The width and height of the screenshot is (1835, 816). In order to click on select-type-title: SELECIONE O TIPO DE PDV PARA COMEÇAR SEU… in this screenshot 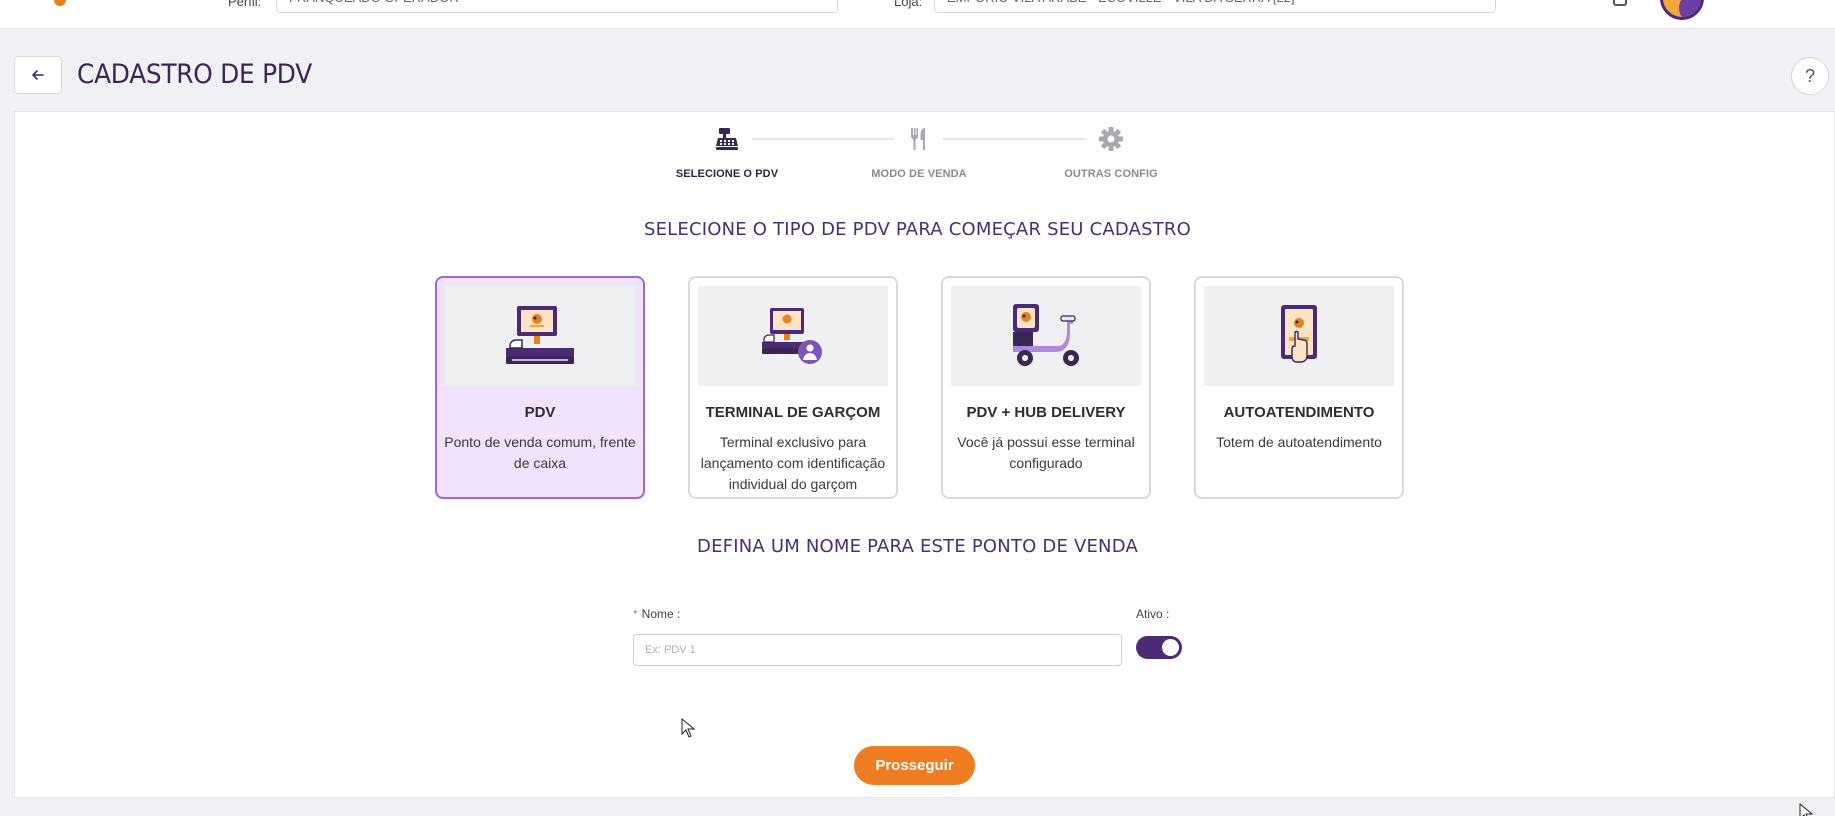, I will do `click(917, 229)`.